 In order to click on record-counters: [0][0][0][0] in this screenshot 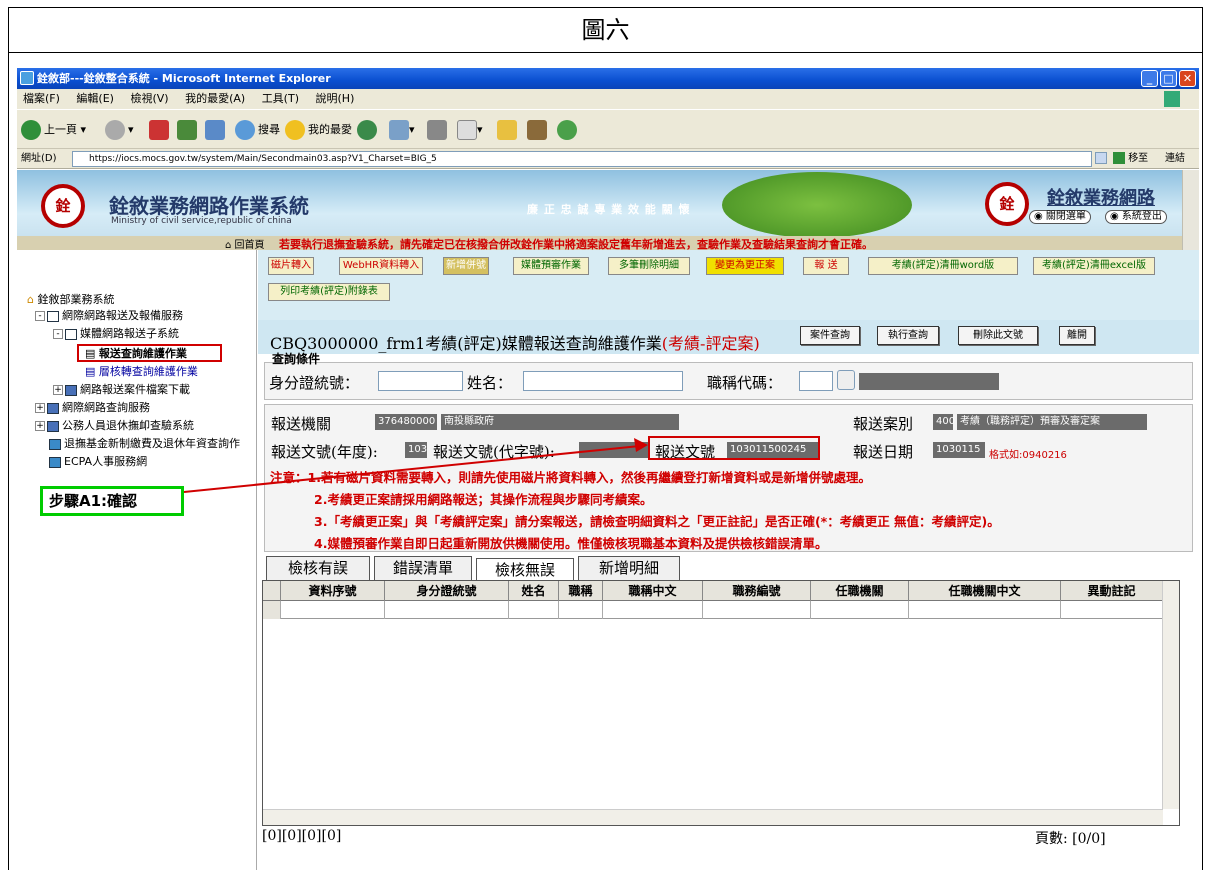, I will do `click(302, 836)`.